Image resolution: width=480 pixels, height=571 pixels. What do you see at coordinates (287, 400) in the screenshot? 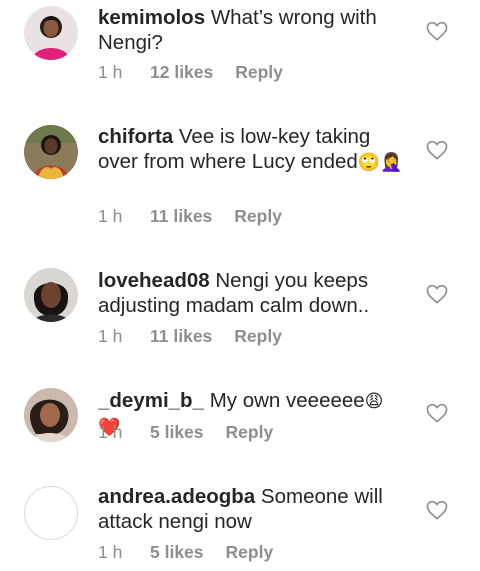
I see `comment-text: My own veeeeee` at bounding box center [287, 400].